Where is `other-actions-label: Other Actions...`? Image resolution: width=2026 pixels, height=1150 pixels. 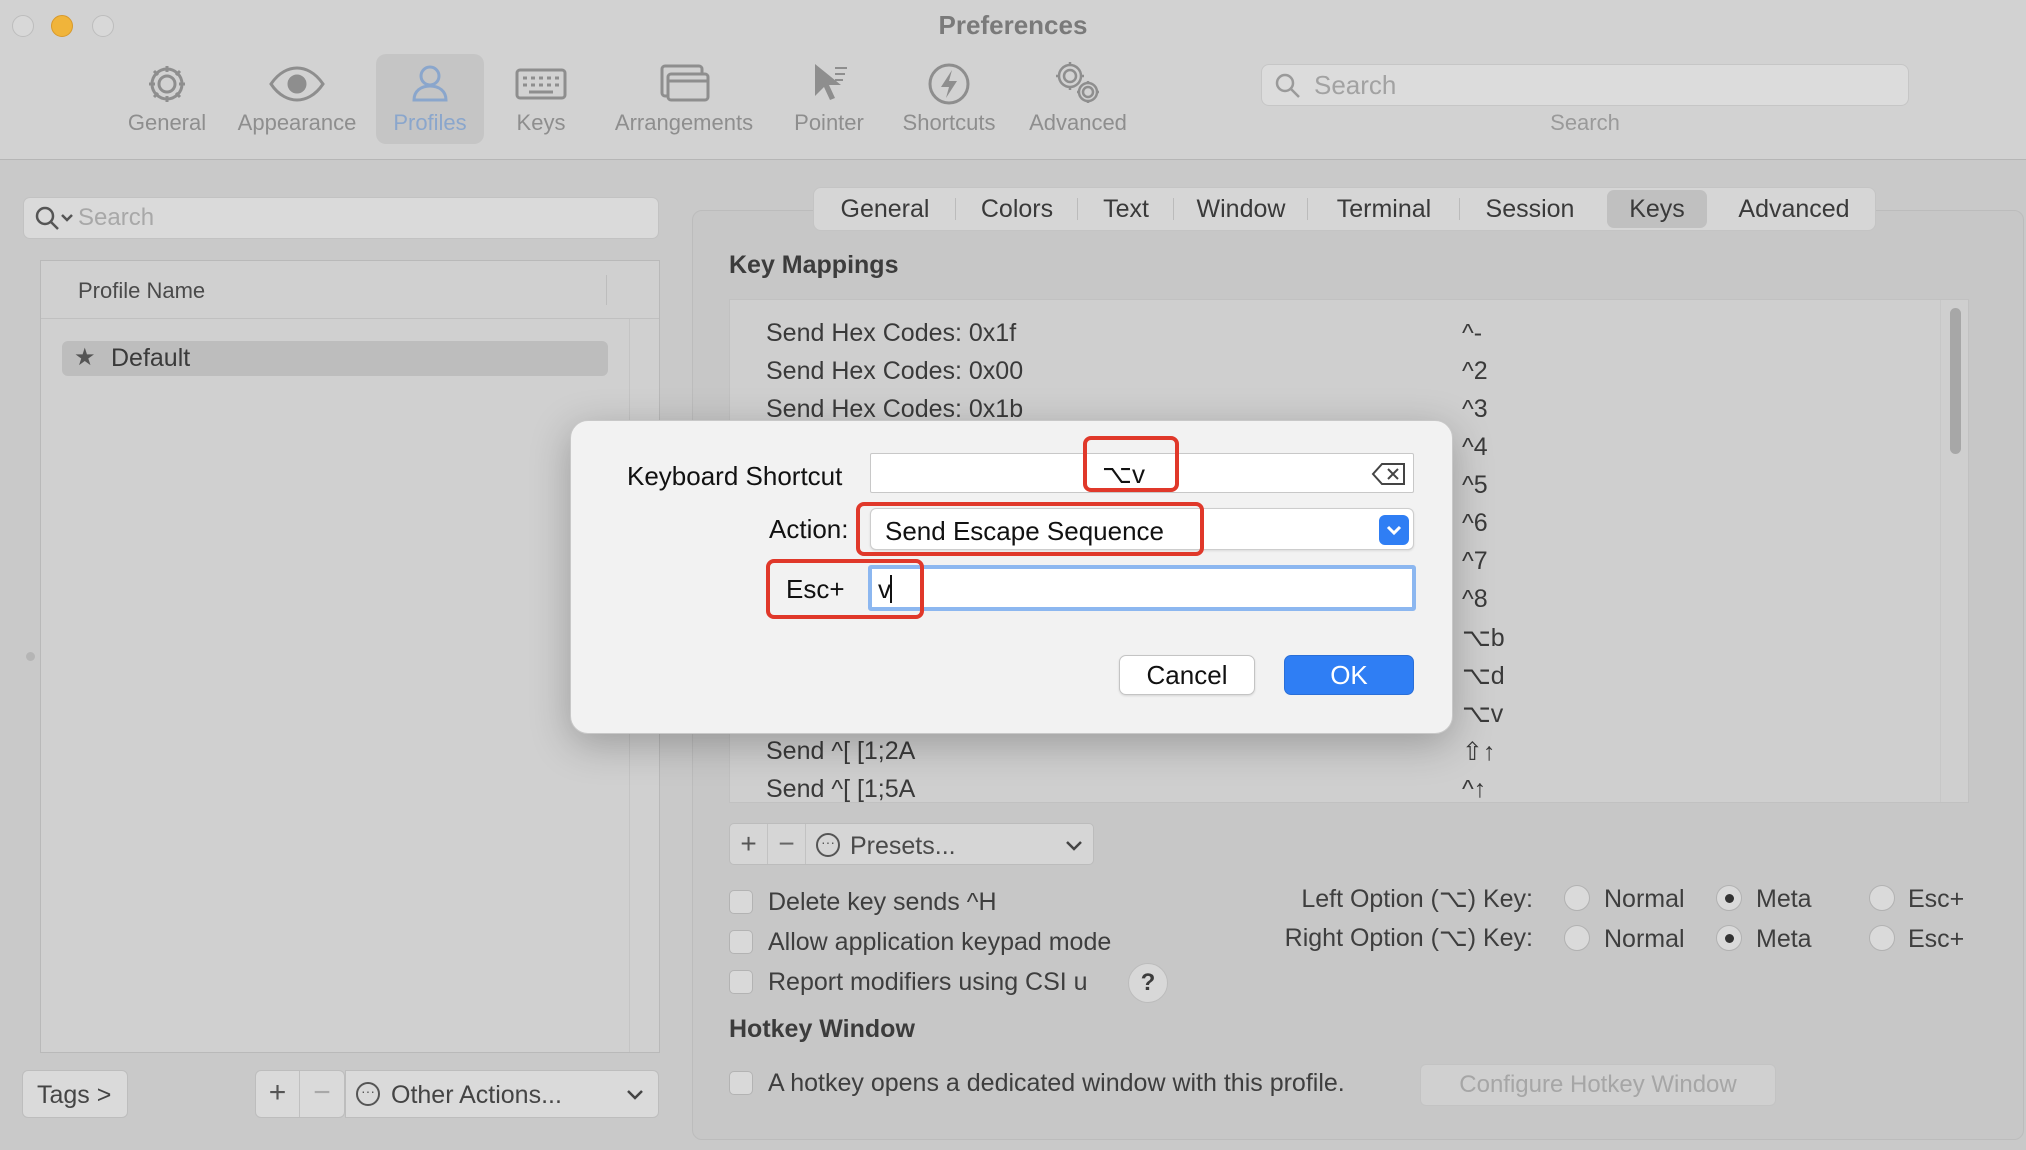 other-actions-label: Other Actions... is located at coordinates (476, 1095).